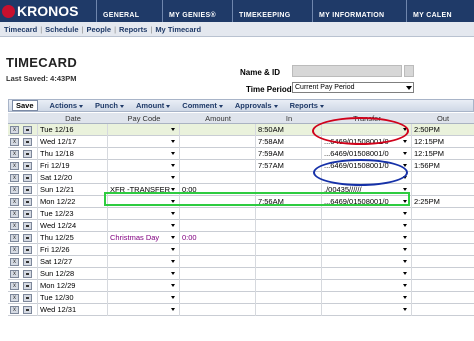  What do you see at coordinates (256, 105) in the screenshot?
I see `approvals-menu: Approvals` at bounding box center [256, 105].